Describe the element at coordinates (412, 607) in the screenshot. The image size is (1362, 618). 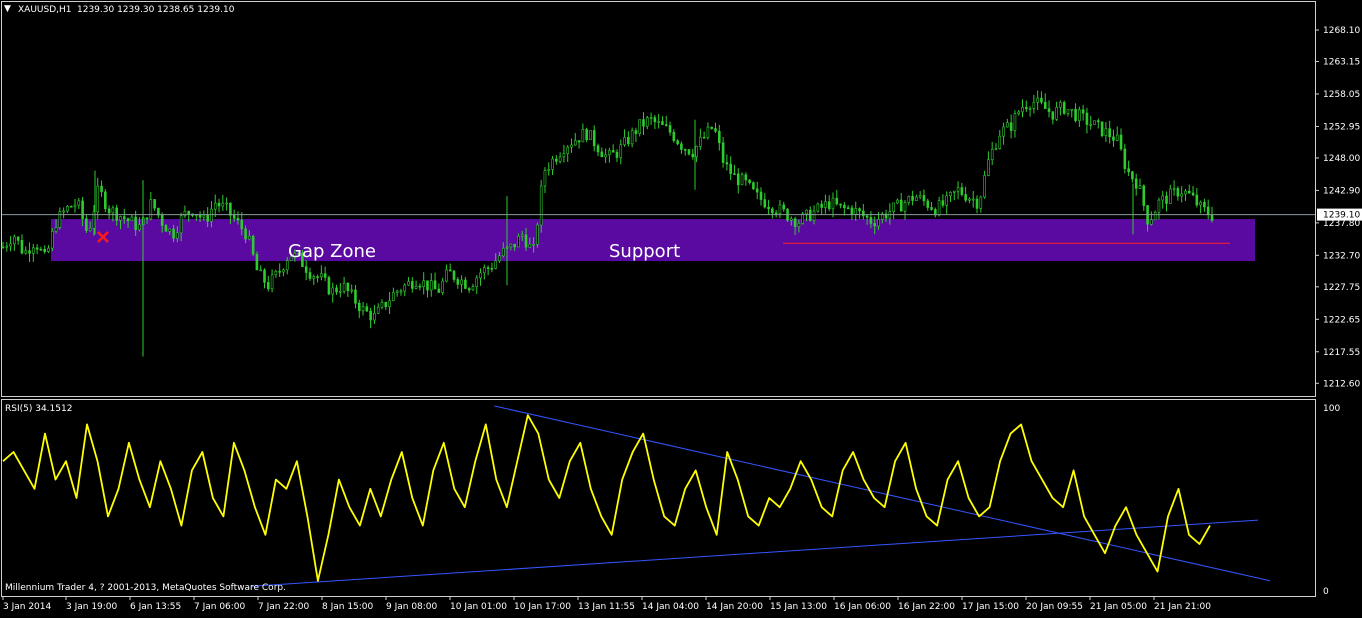
I see `time-tick-label: 9 Jan 08:00` at that location.